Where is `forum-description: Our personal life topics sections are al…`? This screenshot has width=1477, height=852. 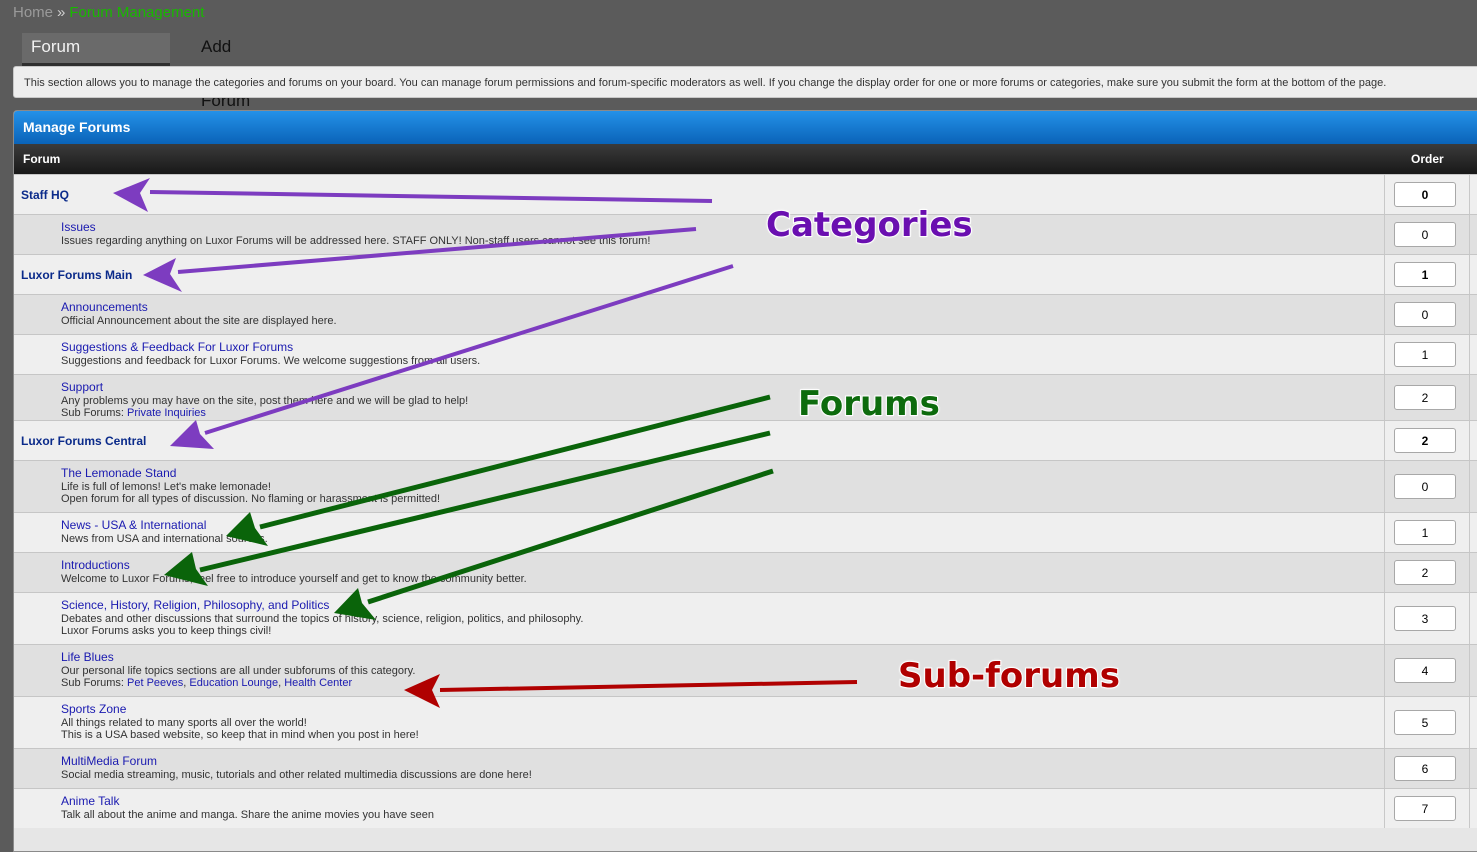
forum-description: Our personal life topics sections are al… is located at coordinates (238, 671).